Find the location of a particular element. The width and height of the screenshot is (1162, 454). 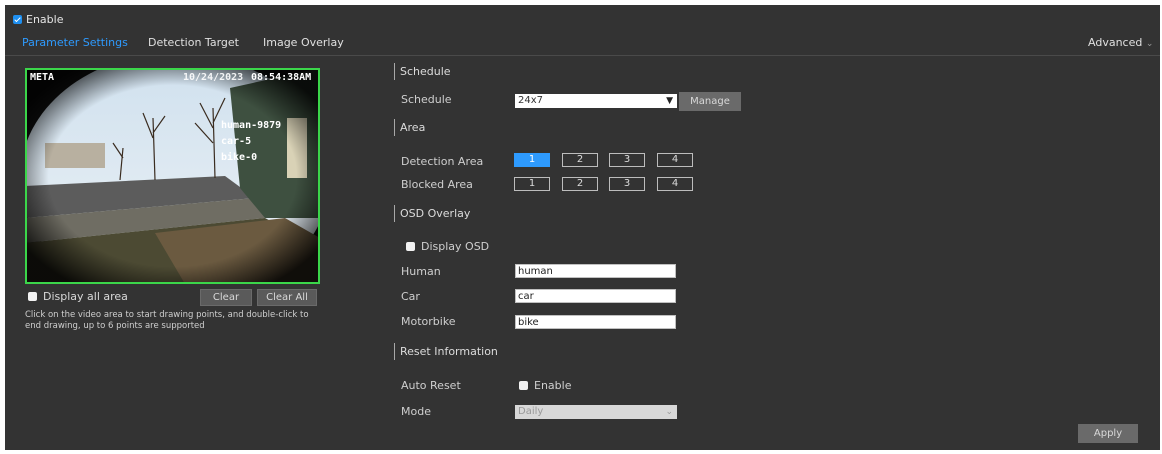

osd-bike-count: bike-0 is located at coordinates (239, 157).